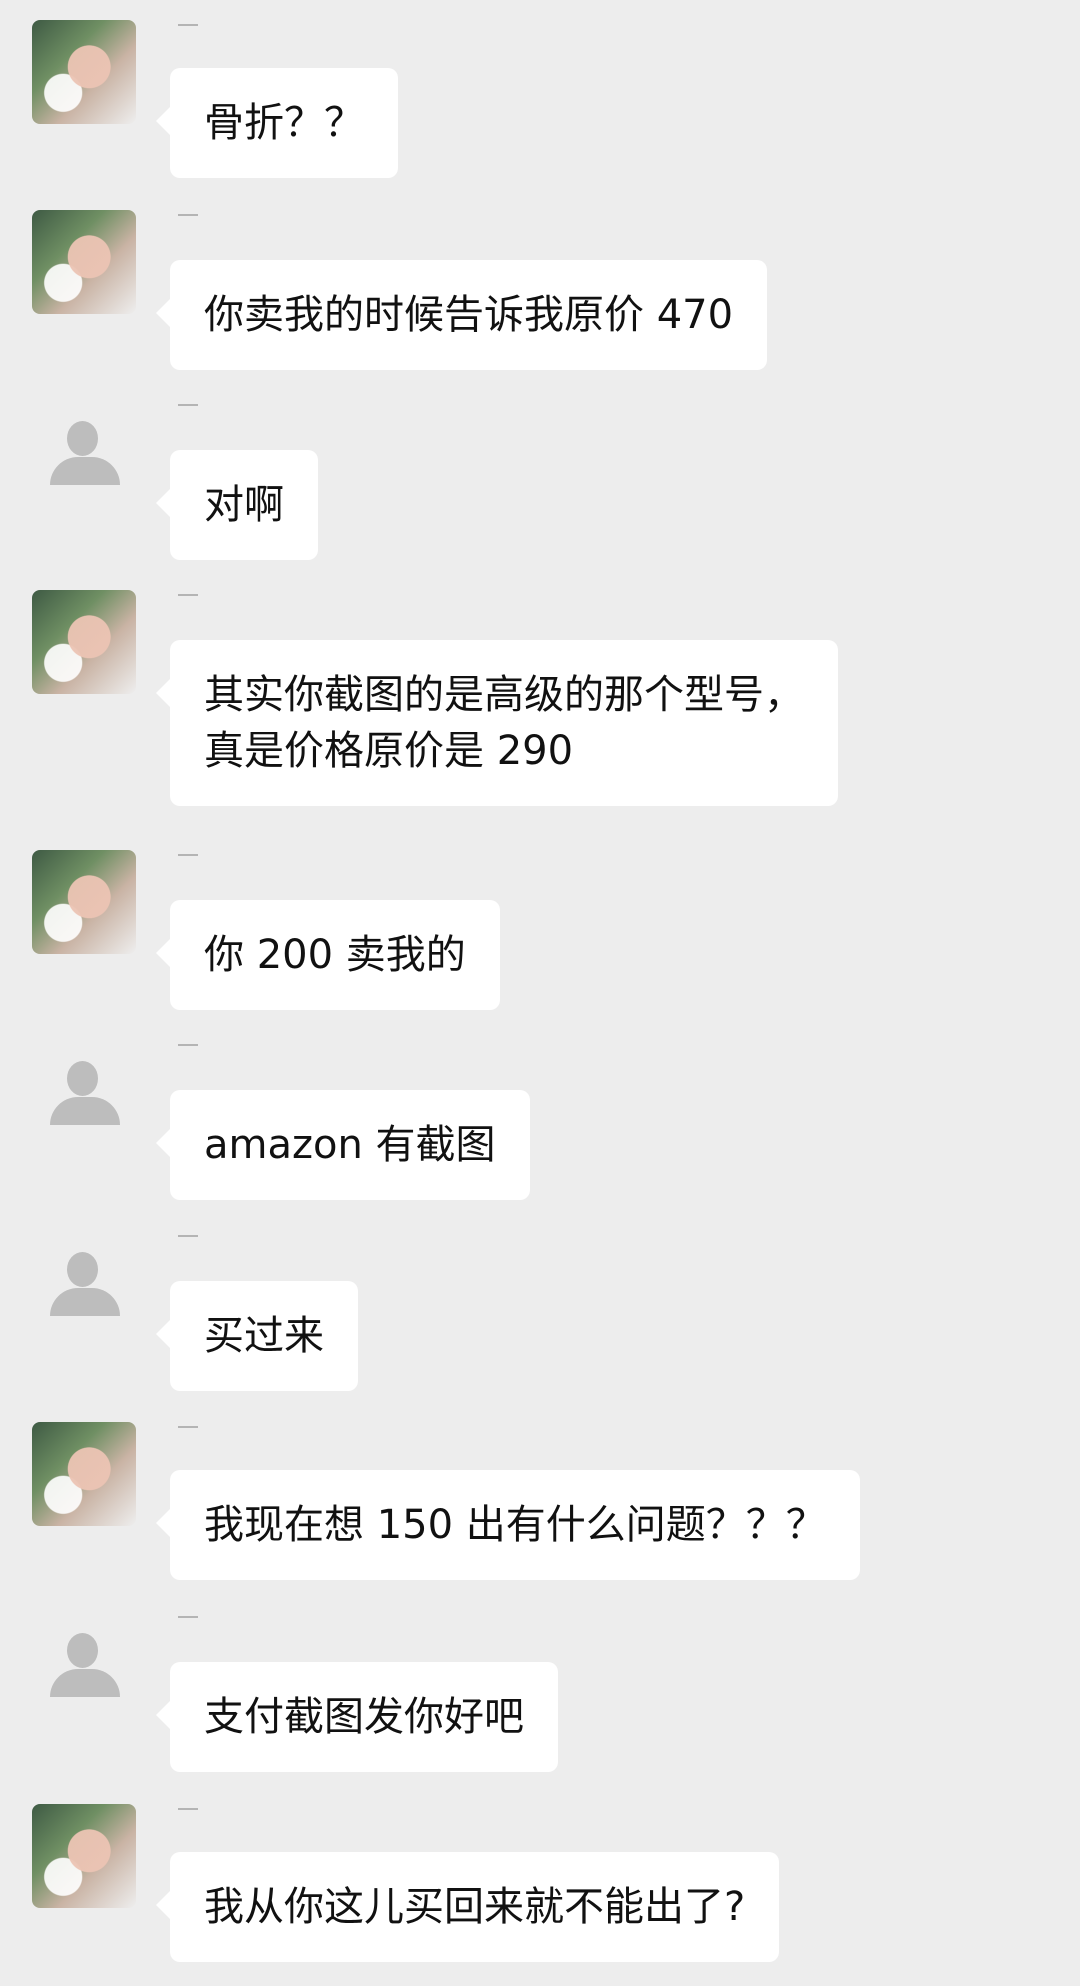  Describe the element at coordinates (497, 723) in the screenshot. I see `message-bubble: 其实你截图的是高级的那个型号， 真是价格原价是 290` at that location.